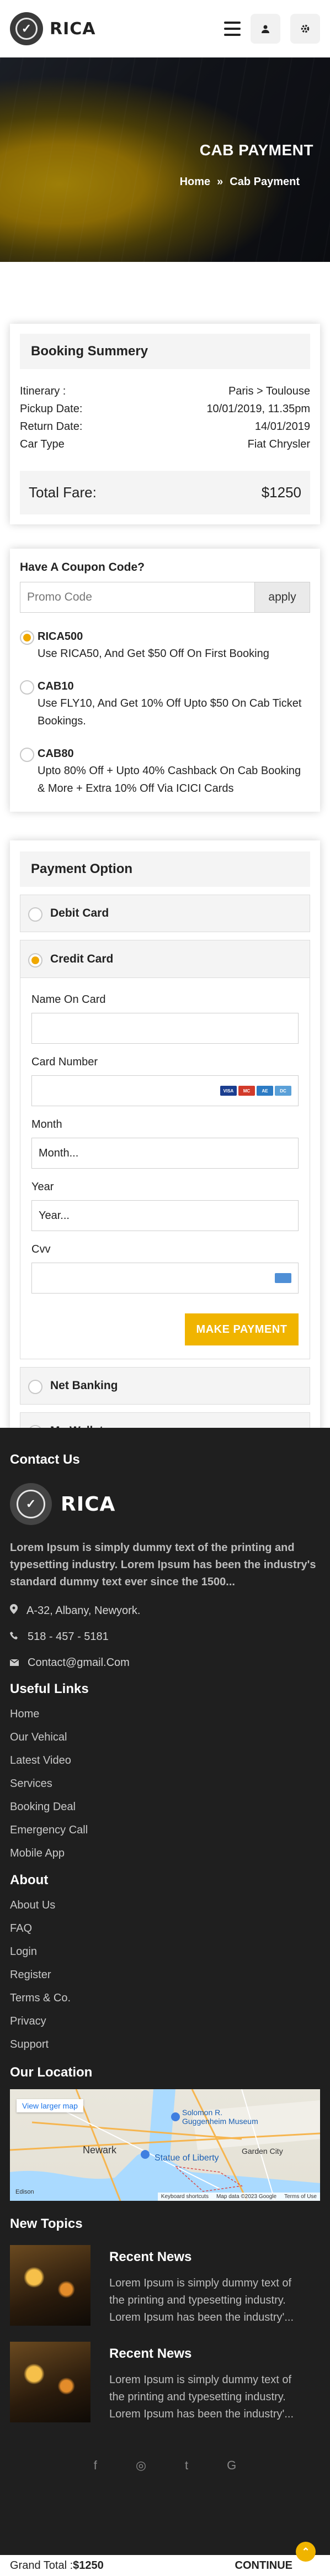 The height and width of the screenshot is (2576, 330). Describe the element at coordinates (281, 492) in the screenshot. I see `total-fare-value: $1250` at that location.